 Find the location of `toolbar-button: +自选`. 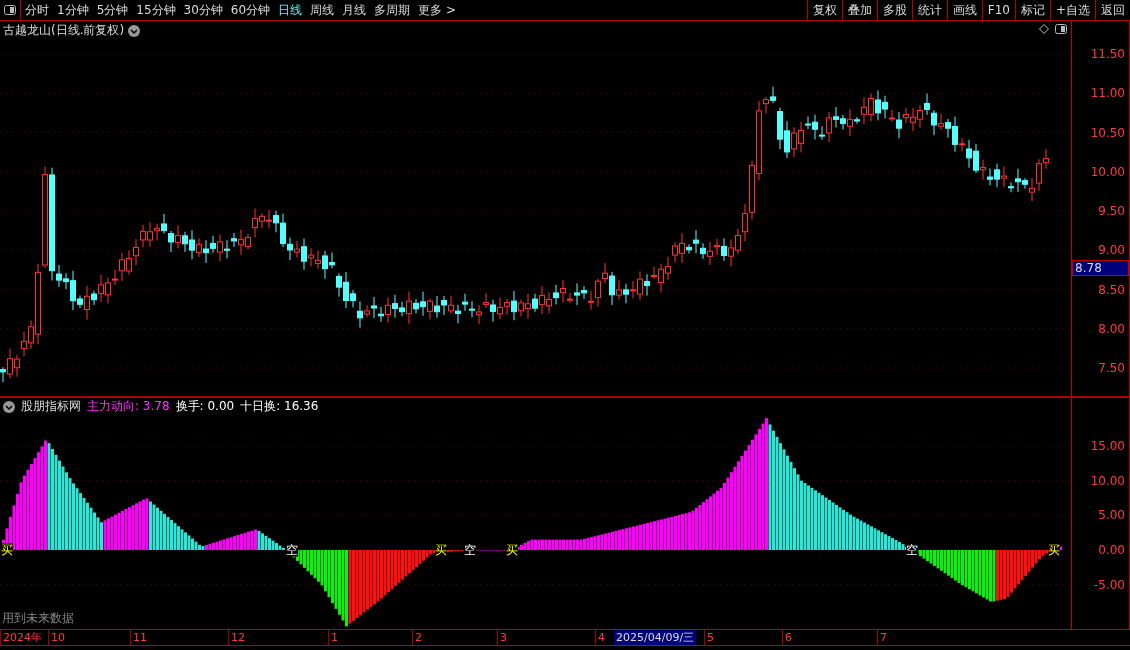

toolbar-button: +自选 is located at coordinates (1072, 10).